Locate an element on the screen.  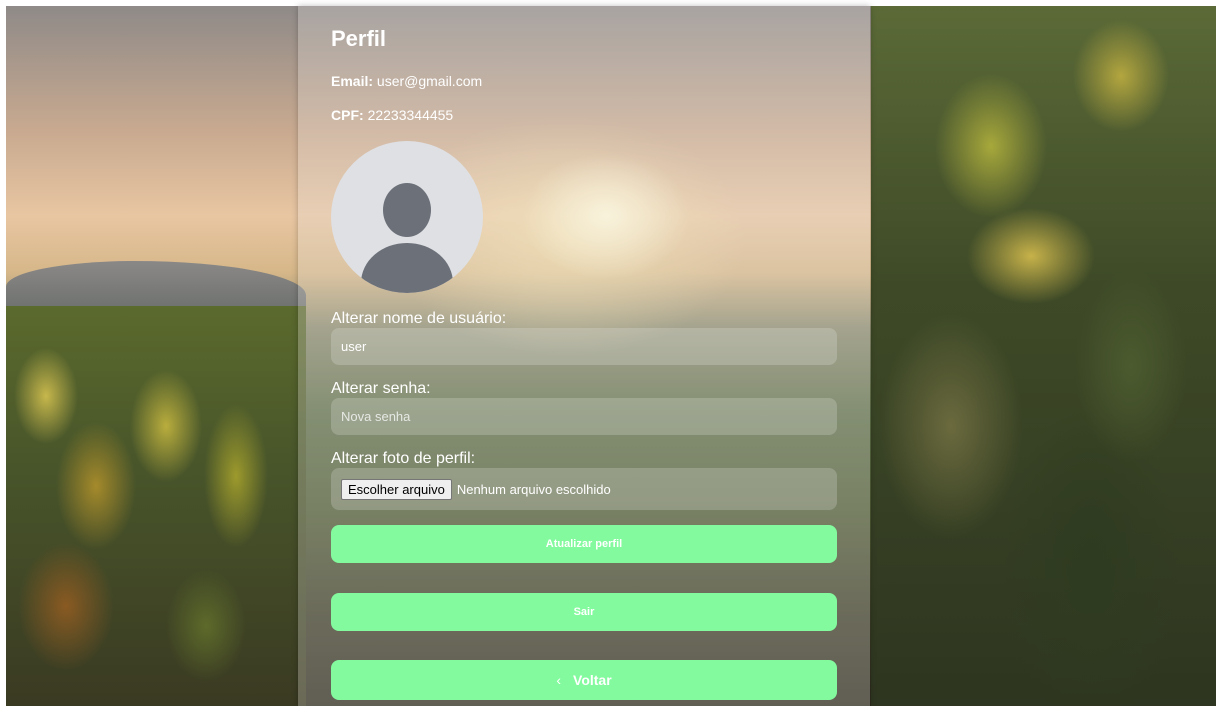
avatar-body is located at coordinates (407, 268).